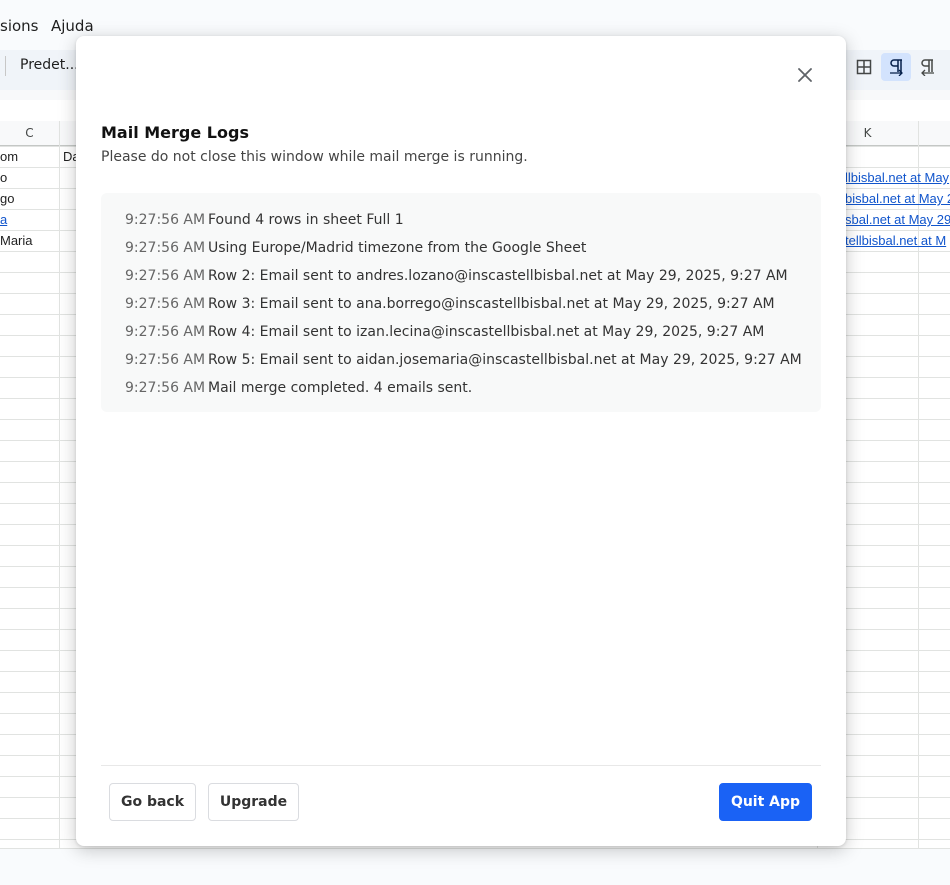 The image size is (950, 885). Describe the element at coordinates (897, 219) in the screenshot. I see `cell-k4: sbal.net at May 29` at that location.